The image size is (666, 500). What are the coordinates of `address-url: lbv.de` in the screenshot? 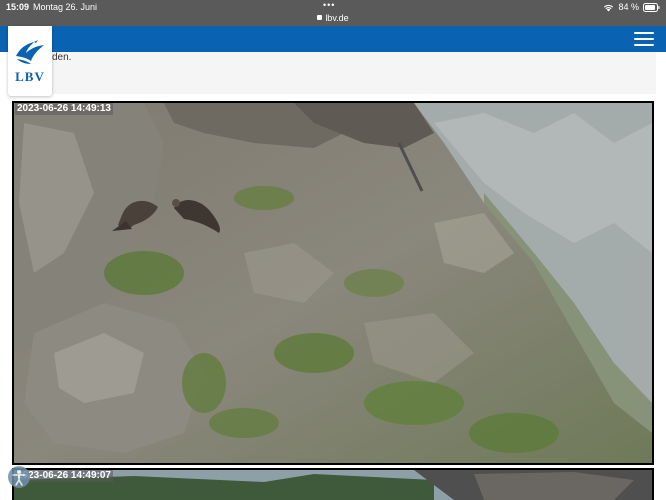 It's located at (337, 18).